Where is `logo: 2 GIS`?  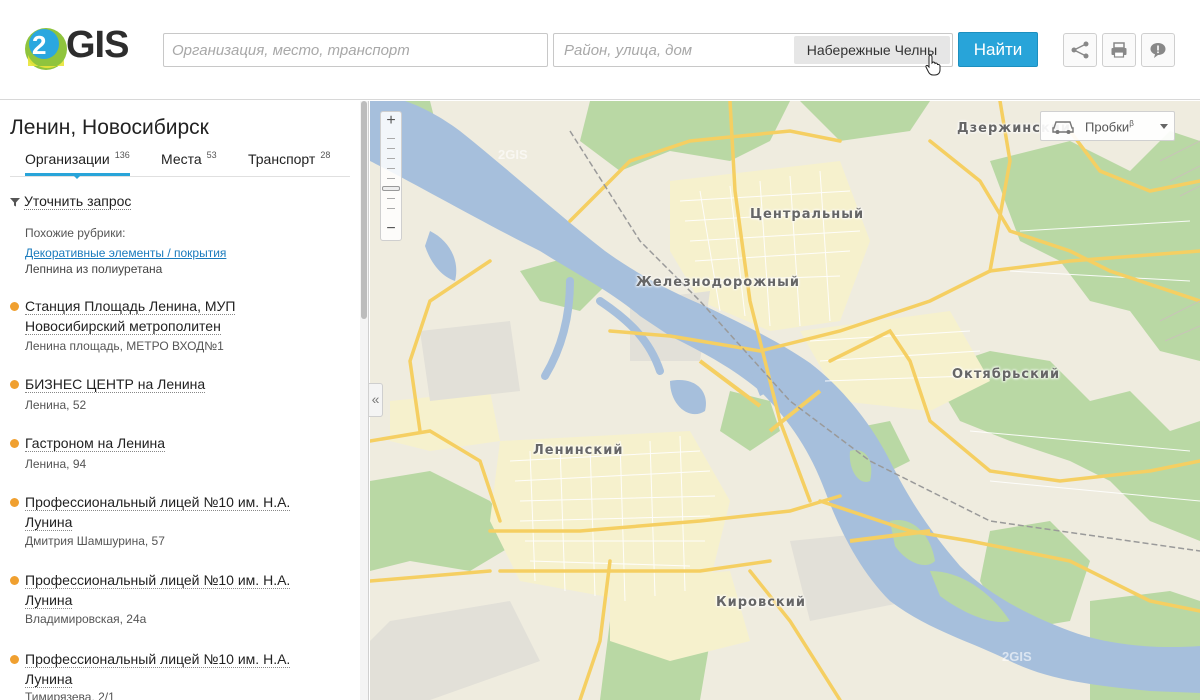 logo: 2 GIS is located at coordinates (83, 48).